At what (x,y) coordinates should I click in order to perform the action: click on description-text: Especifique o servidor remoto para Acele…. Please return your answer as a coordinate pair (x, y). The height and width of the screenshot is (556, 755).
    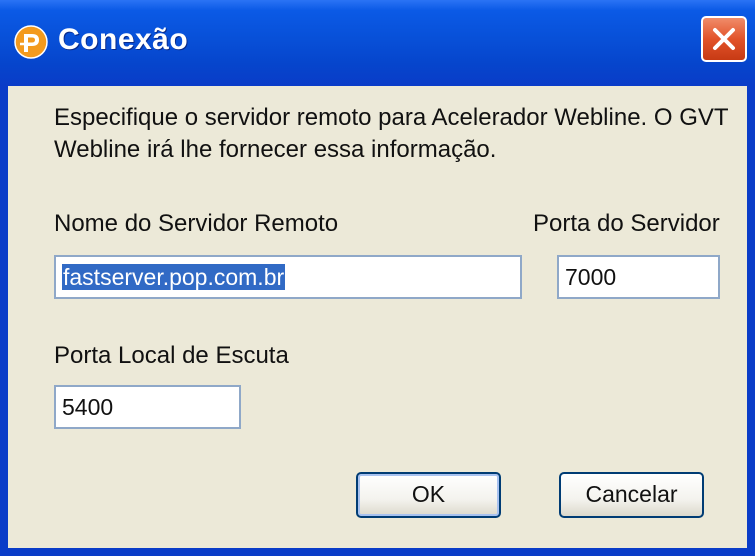
    Looking at the image, I should click on (391, 133).